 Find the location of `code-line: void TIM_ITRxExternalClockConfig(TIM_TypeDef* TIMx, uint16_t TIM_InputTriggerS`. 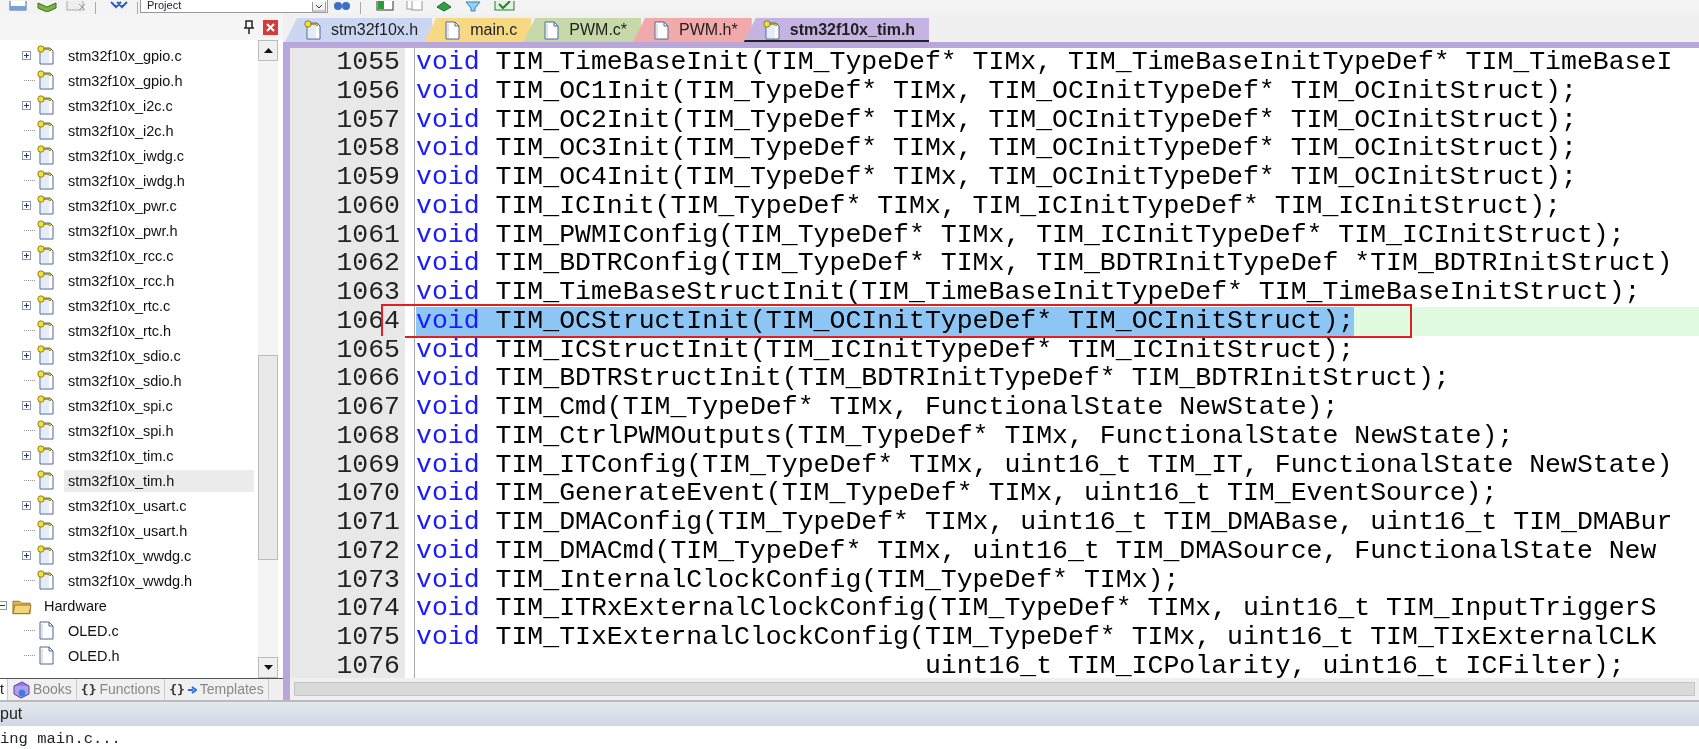

code-line: void TIM_ITRxExternalClockConfig(TIM_TypeDef* TIMx, uint16_t TIM_InputTriggerS is located at coordinates (1036, 608).